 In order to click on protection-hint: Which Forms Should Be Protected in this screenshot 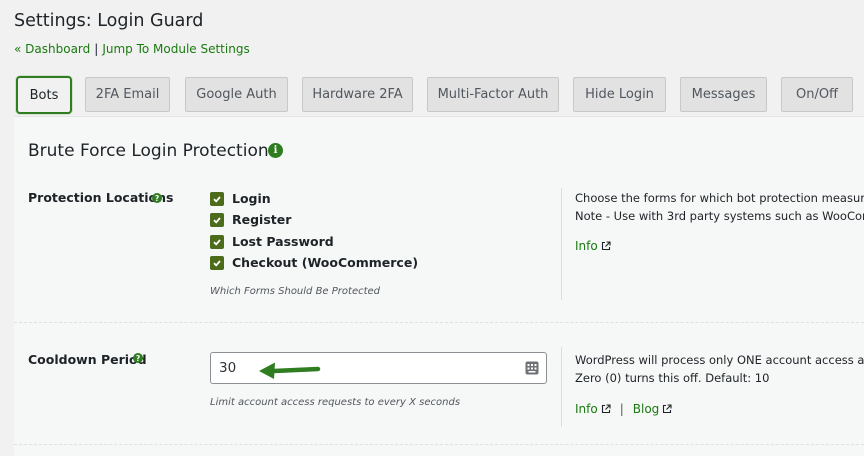, I will do `click(295, 291)`.